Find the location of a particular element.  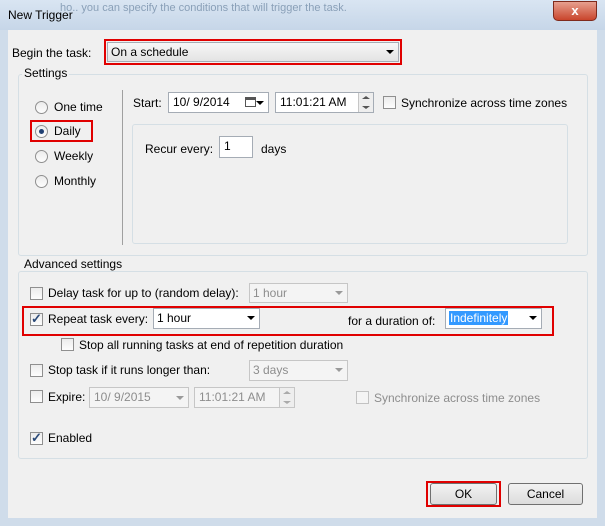

duration-dropdown: Indefinitely is located at coordinates (493, 318).